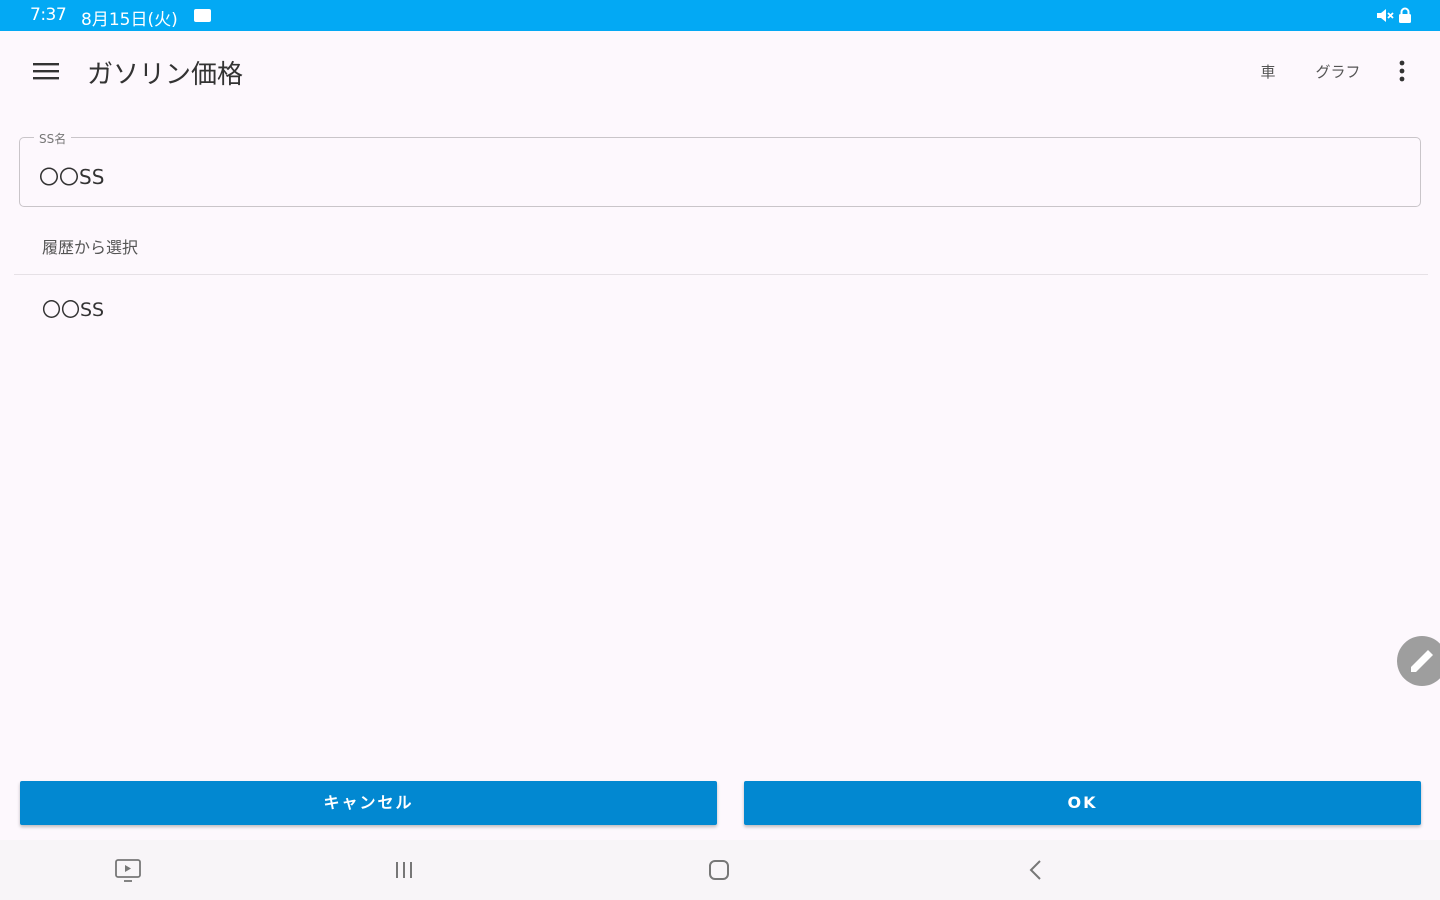  I want to click on page-title: ガソリン価格, so click(165, 75).